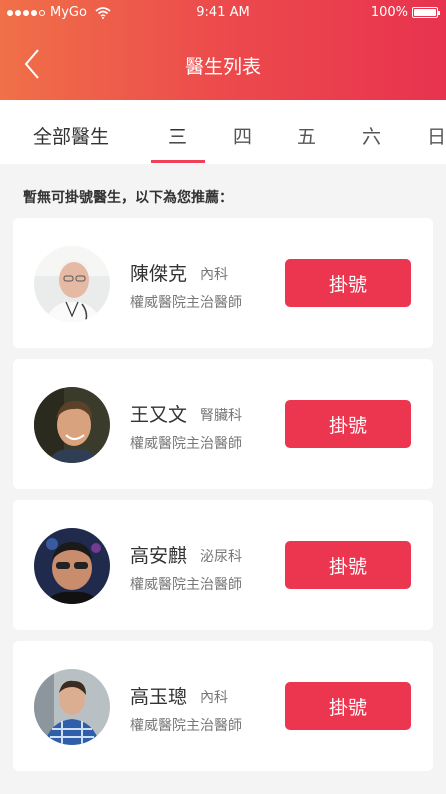 The width and height of the screenshot is (446, 794). What do you see at coordinates (128, 198) in the screenshot?
I see `recommendation-notice: 暫無可掛號醫生，以下為您推薦：` at bounding box center [128, 198].